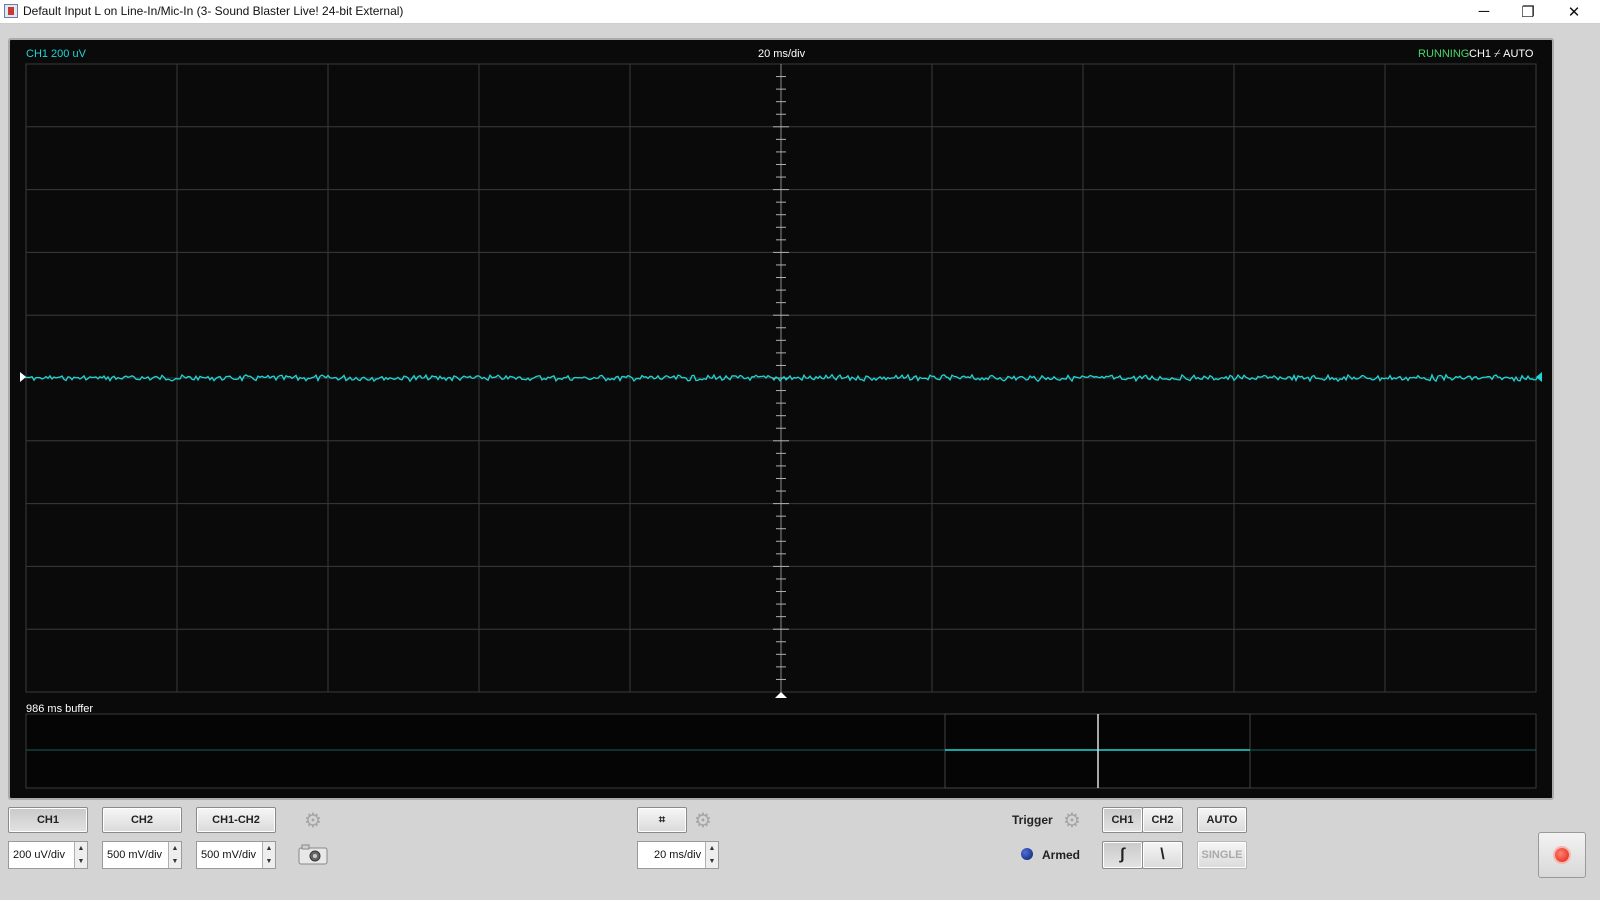 This screenshot has width=1600, height=900. What do you see at coordinates (1072, 820) in the screenshot?
I see `trigger-settings-gear-icon: ⚙` at bounding box center [1072, 820].